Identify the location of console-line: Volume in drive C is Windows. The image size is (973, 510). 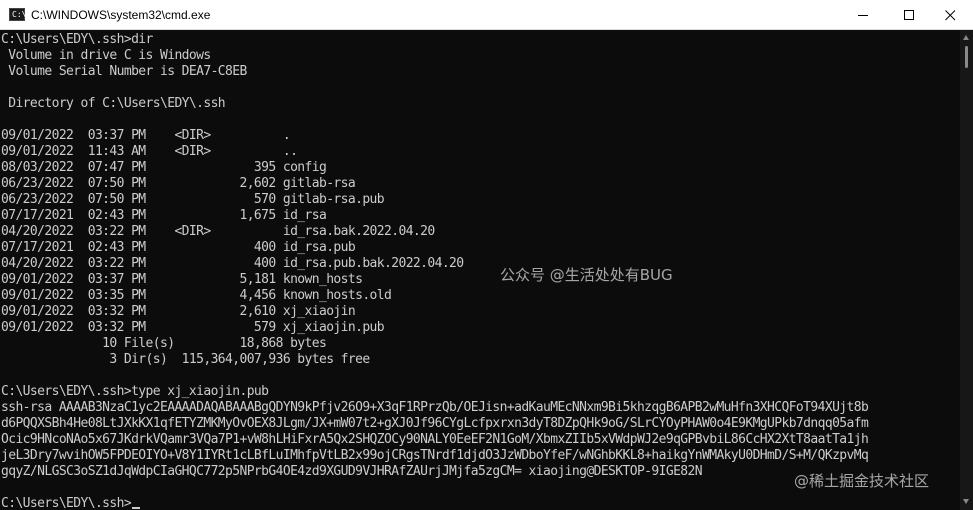
(106, 55).